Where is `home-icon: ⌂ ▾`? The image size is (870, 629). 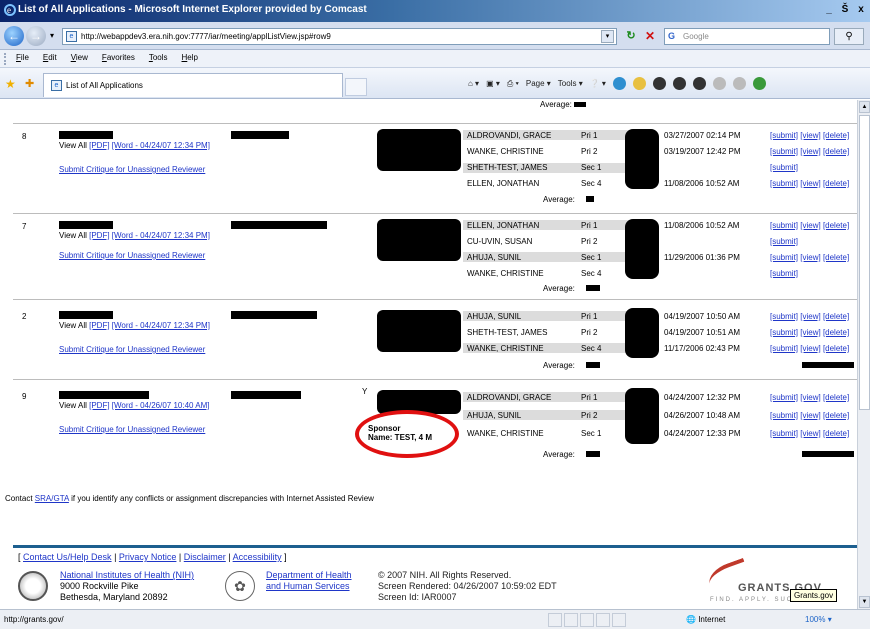 home-icon: ⌂ ▾ is located at coordinates (473, 83).